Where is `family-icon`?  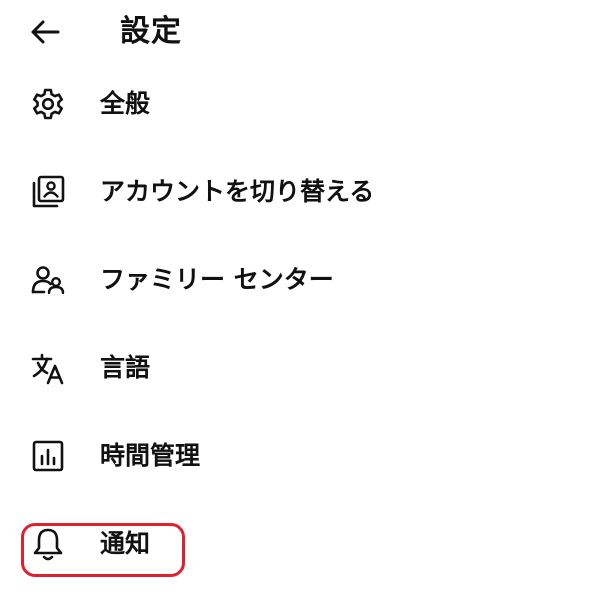
family-icon is located at coordinates (48, 280).